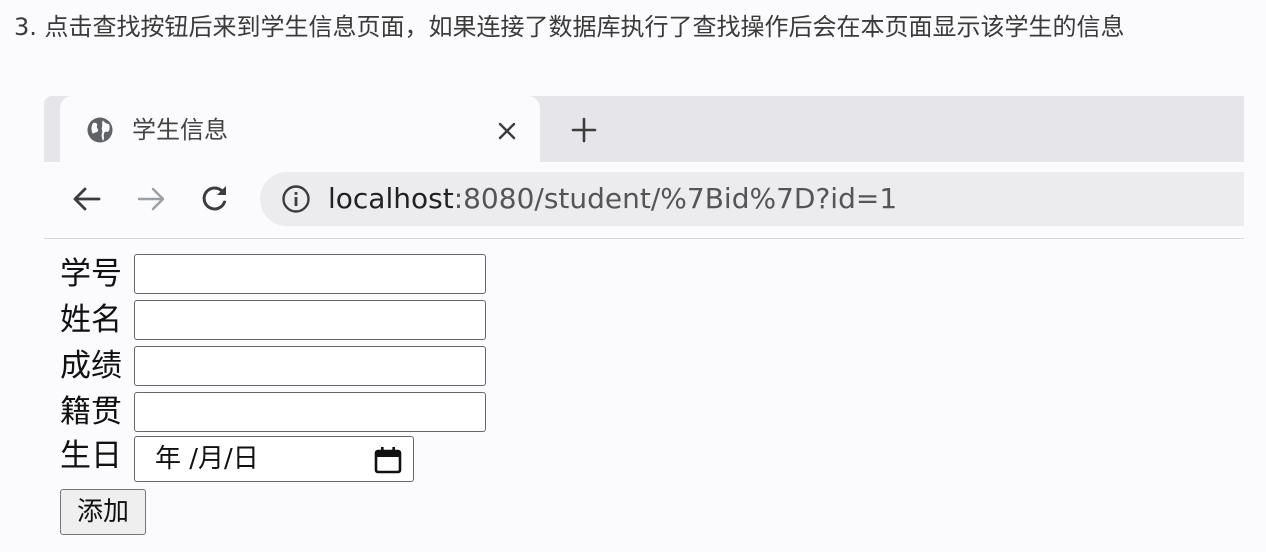  Describe the element at coordinates (391, 198) in the screenshot. I see `url-host: localhost` at that location.